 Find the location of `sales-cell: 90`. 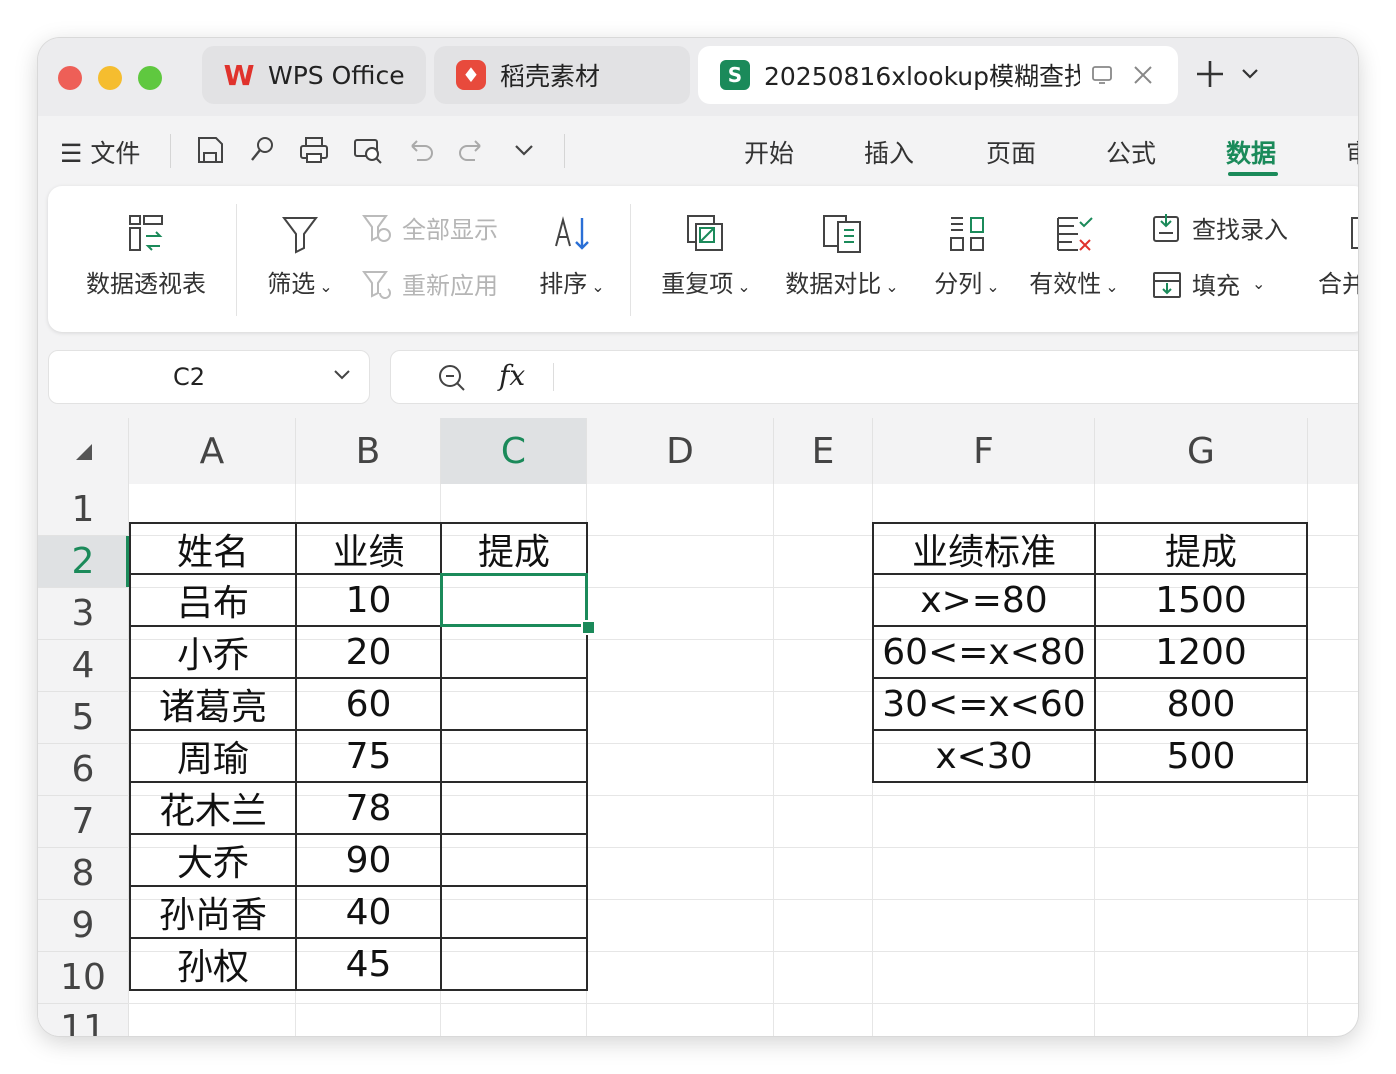

sales-cell: 90 is located at coordinates (368, 860).